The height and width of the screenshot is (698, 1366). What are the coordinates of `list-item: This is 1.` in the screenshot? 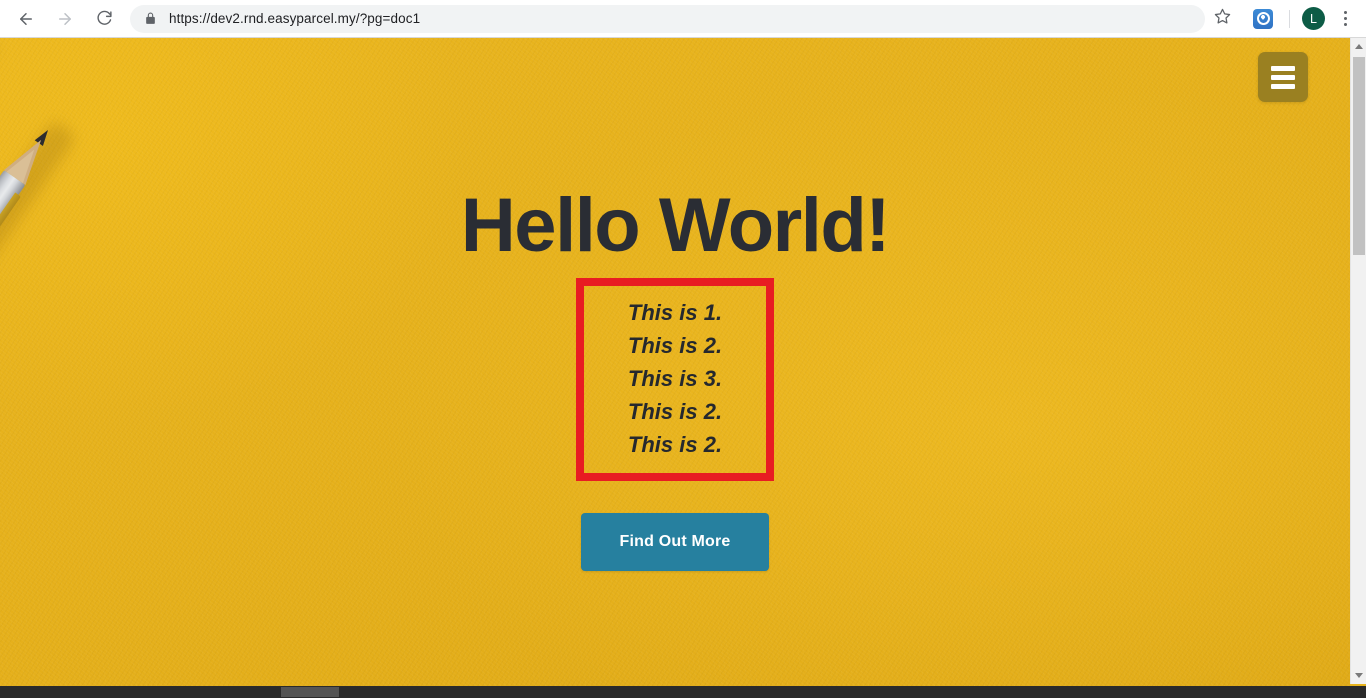 It's located at (675, 312).